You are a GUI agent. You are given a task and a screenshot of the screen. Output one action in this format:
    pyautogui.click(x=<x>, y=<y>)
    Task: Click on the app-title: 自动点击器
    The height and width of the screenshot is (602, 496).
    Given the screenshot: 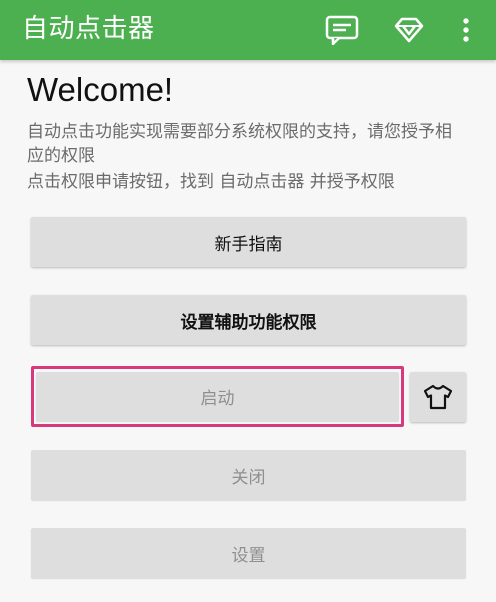 What is the action you would take?
    pyautogui.click(x=88, y=29)
    